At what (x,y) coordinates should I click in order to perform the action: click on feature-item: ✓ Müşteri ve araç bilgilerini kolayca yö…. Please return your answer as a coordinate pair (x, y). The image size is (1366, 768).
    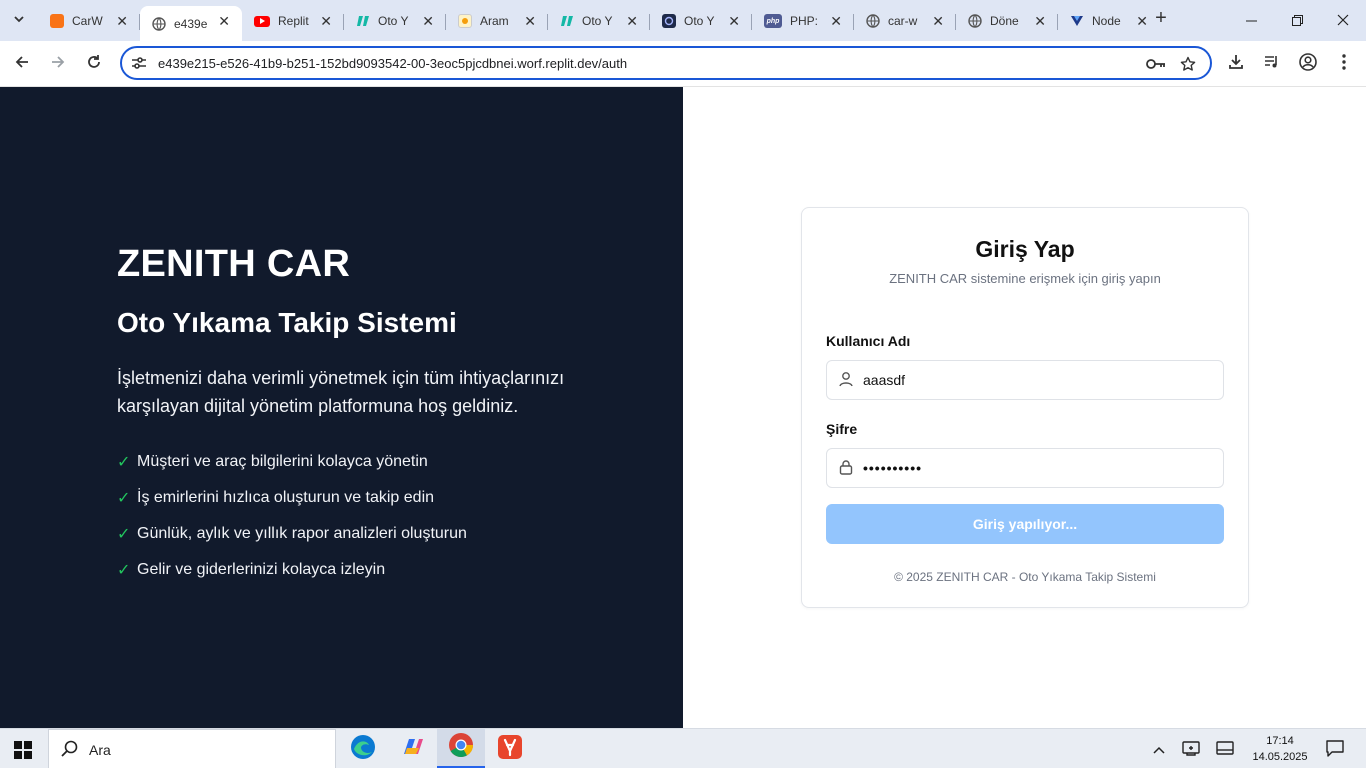
    Looking at the image, I should click on (292, 462).